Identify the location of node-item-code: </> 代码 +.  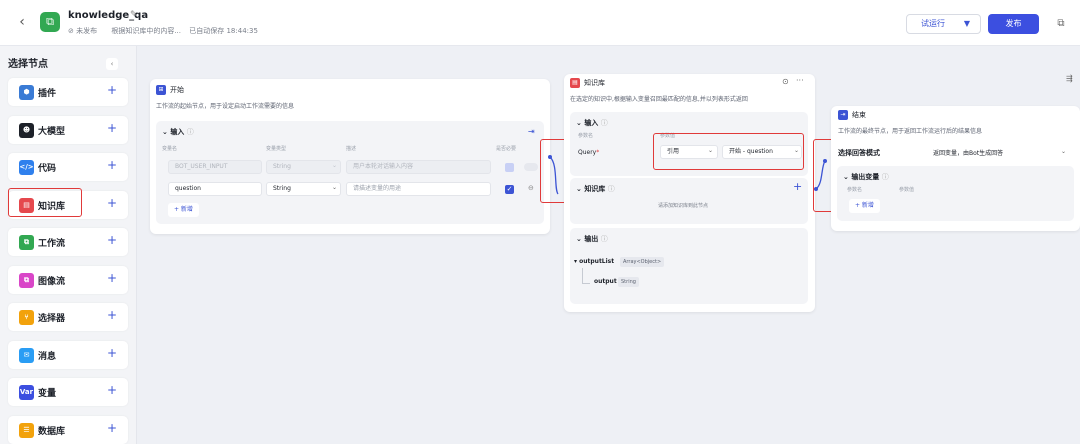
(68, 167).